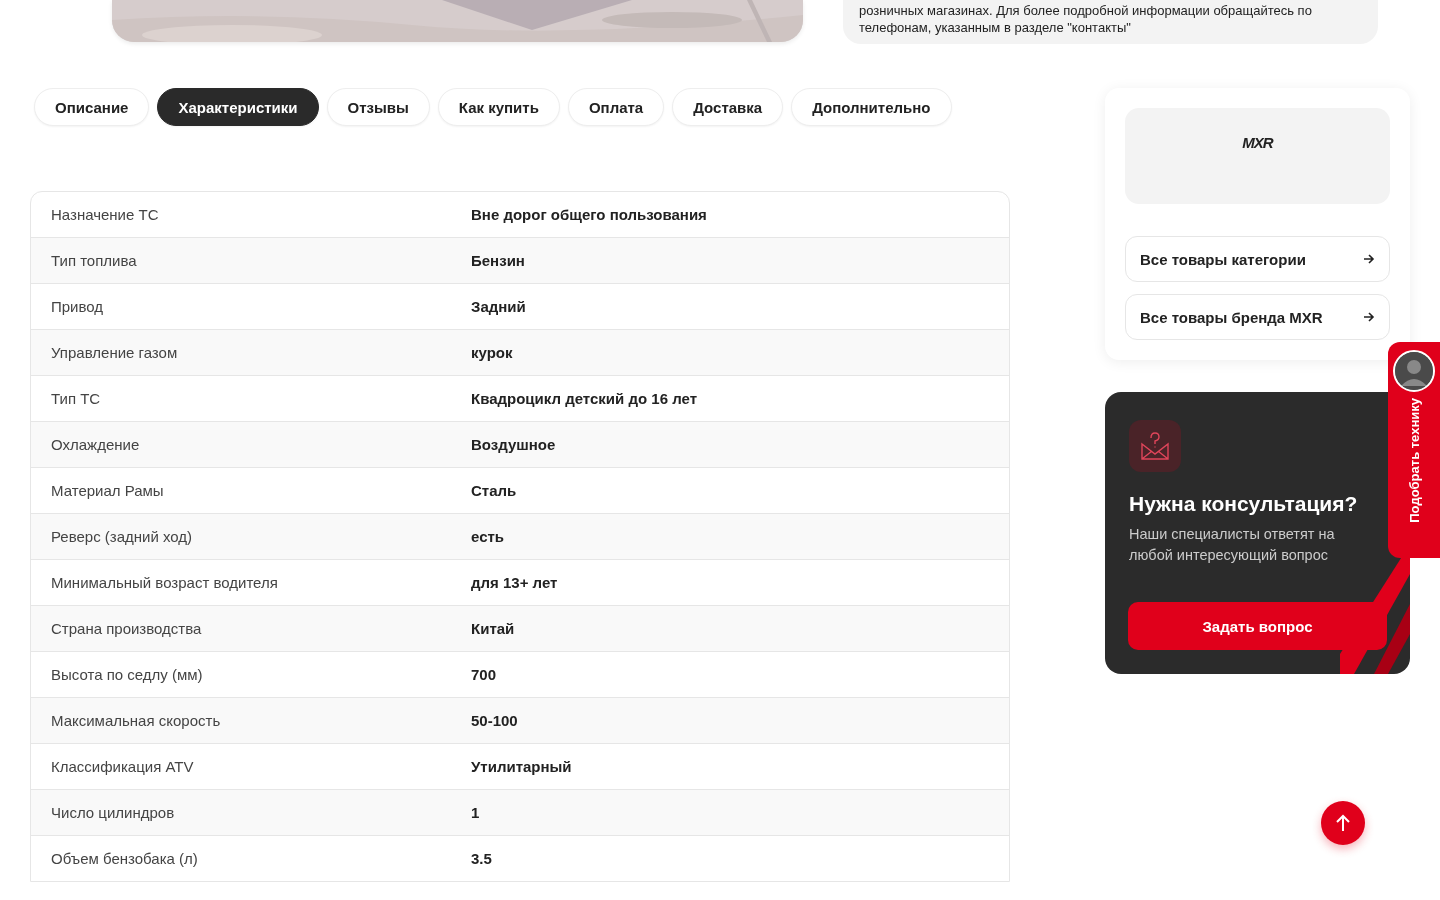 This screenshot has height=900, width=1440. Describe the element at coordinates (94, 260) in the screenshot. I see `spec-name: Тип топлива` at that location.